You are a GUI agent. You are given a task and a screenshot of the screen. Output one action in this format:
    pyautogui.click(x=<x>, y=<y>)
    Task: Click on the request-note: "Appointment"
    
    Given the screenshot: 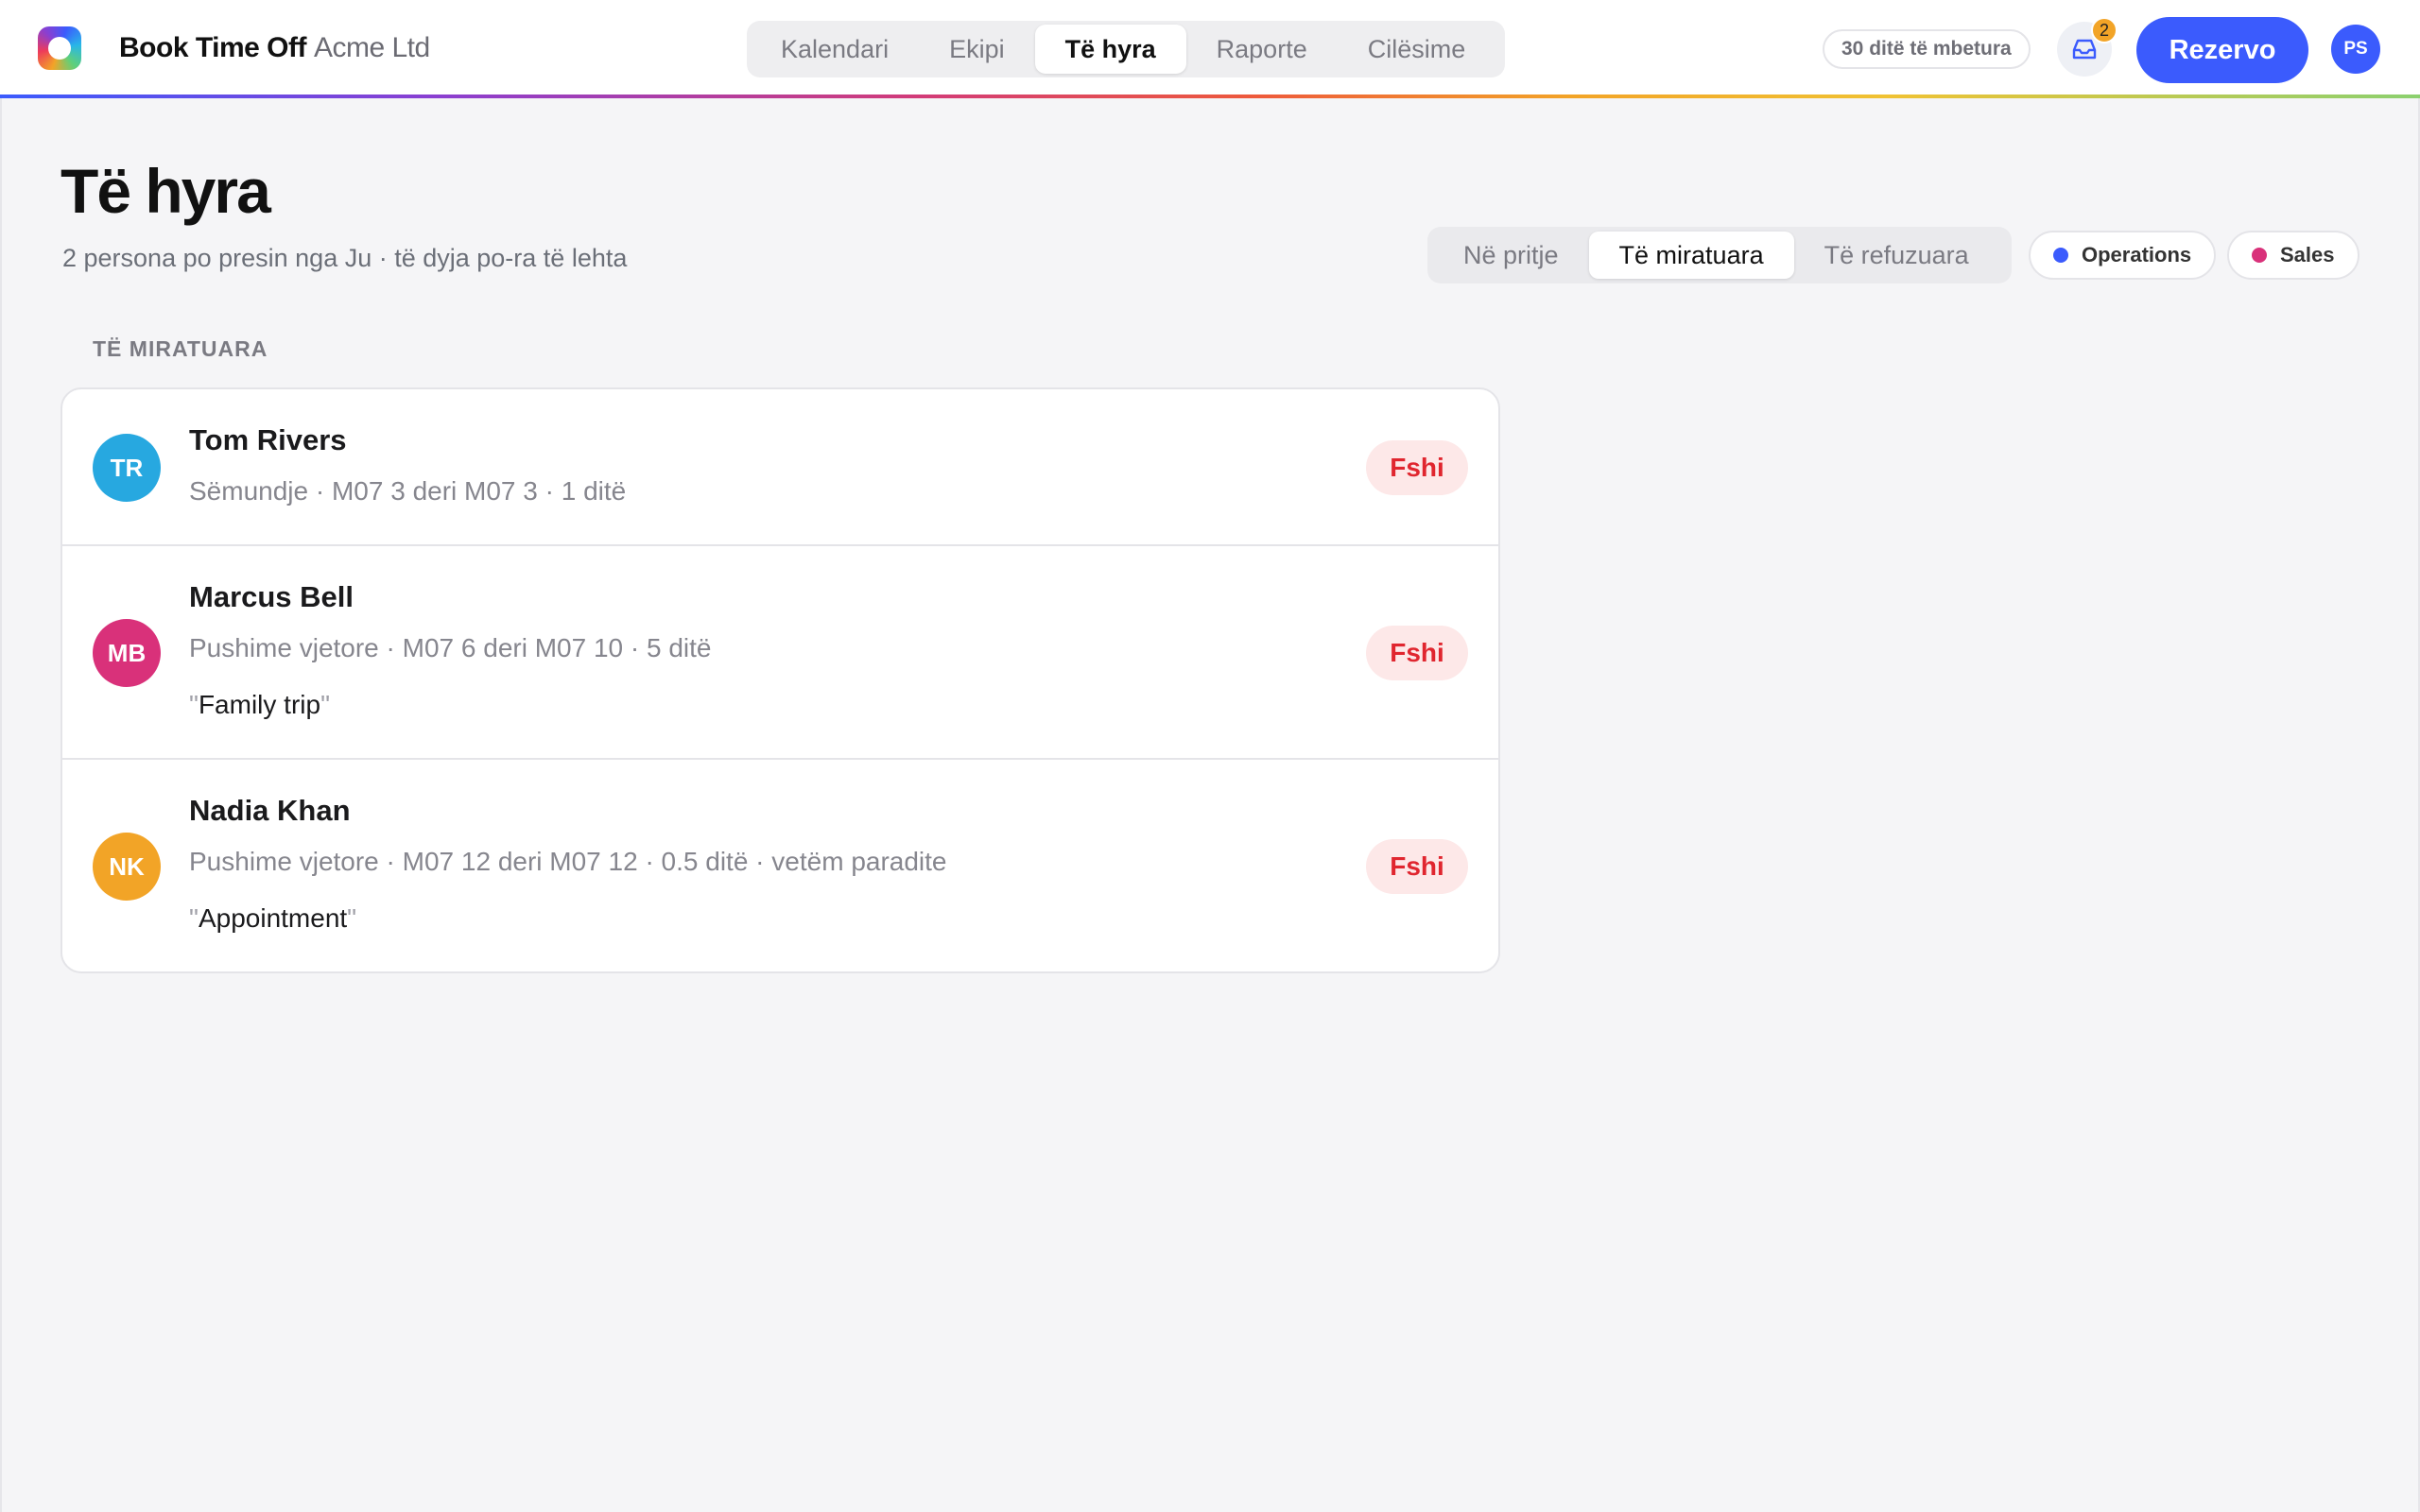 What is the action you would take?
    pyautogui.click(x=272, y=918)
    